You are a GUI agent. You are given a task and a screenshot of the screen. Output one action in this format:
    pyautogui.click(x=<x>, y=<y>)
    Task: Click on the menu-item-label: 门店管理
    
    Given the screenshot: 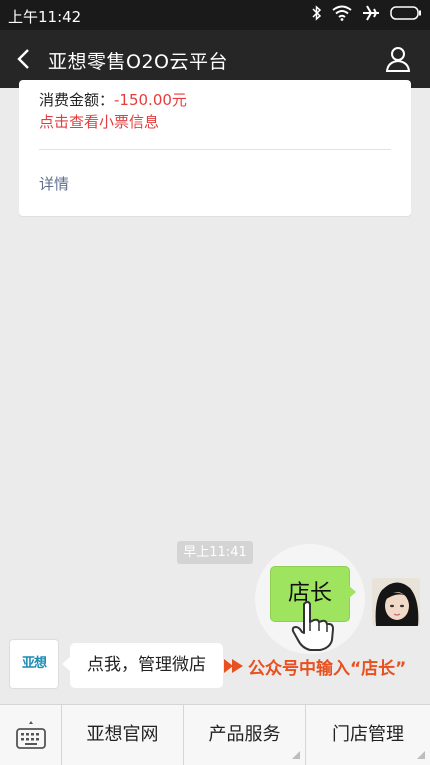 What is the action you would take?
    pyautogui.click(x=368, y=734)
    